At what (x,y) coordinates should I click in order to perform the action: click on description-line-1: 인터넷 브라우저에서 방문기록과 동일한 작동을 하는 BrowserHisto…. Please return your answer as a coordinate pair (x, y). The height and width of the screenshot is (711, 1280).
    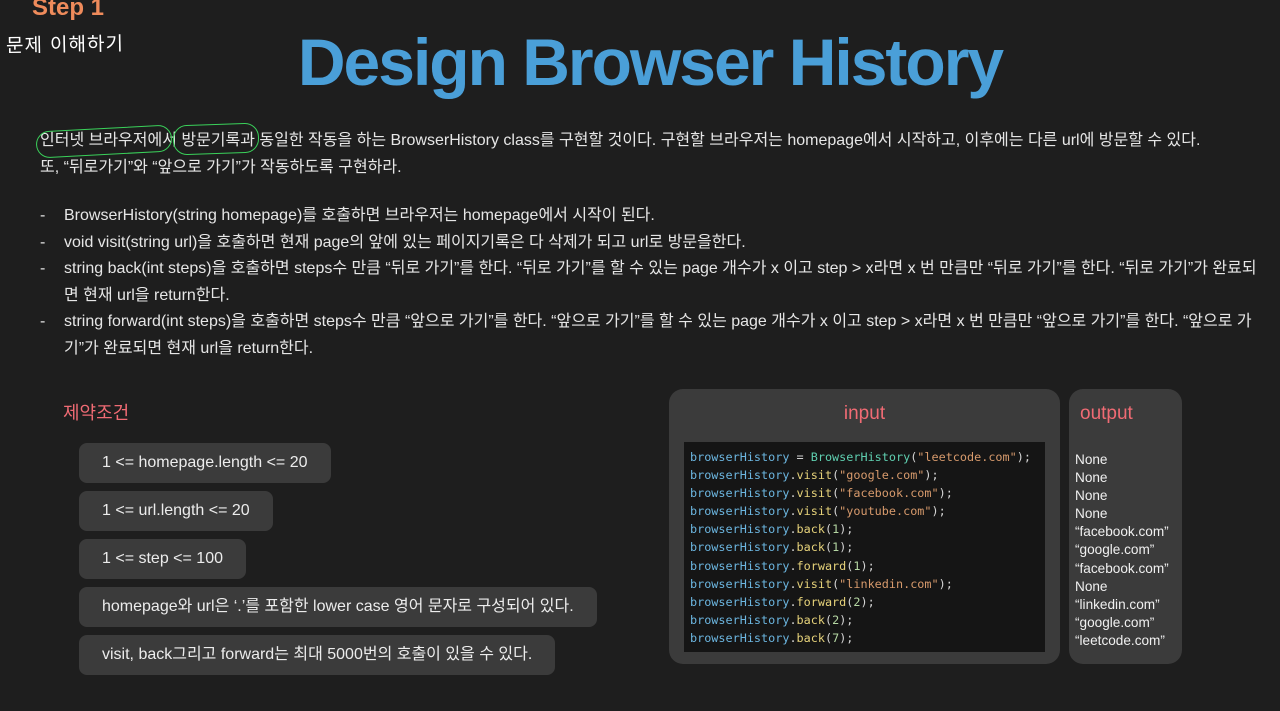
    Looking at the image, I should click on (620, 140).